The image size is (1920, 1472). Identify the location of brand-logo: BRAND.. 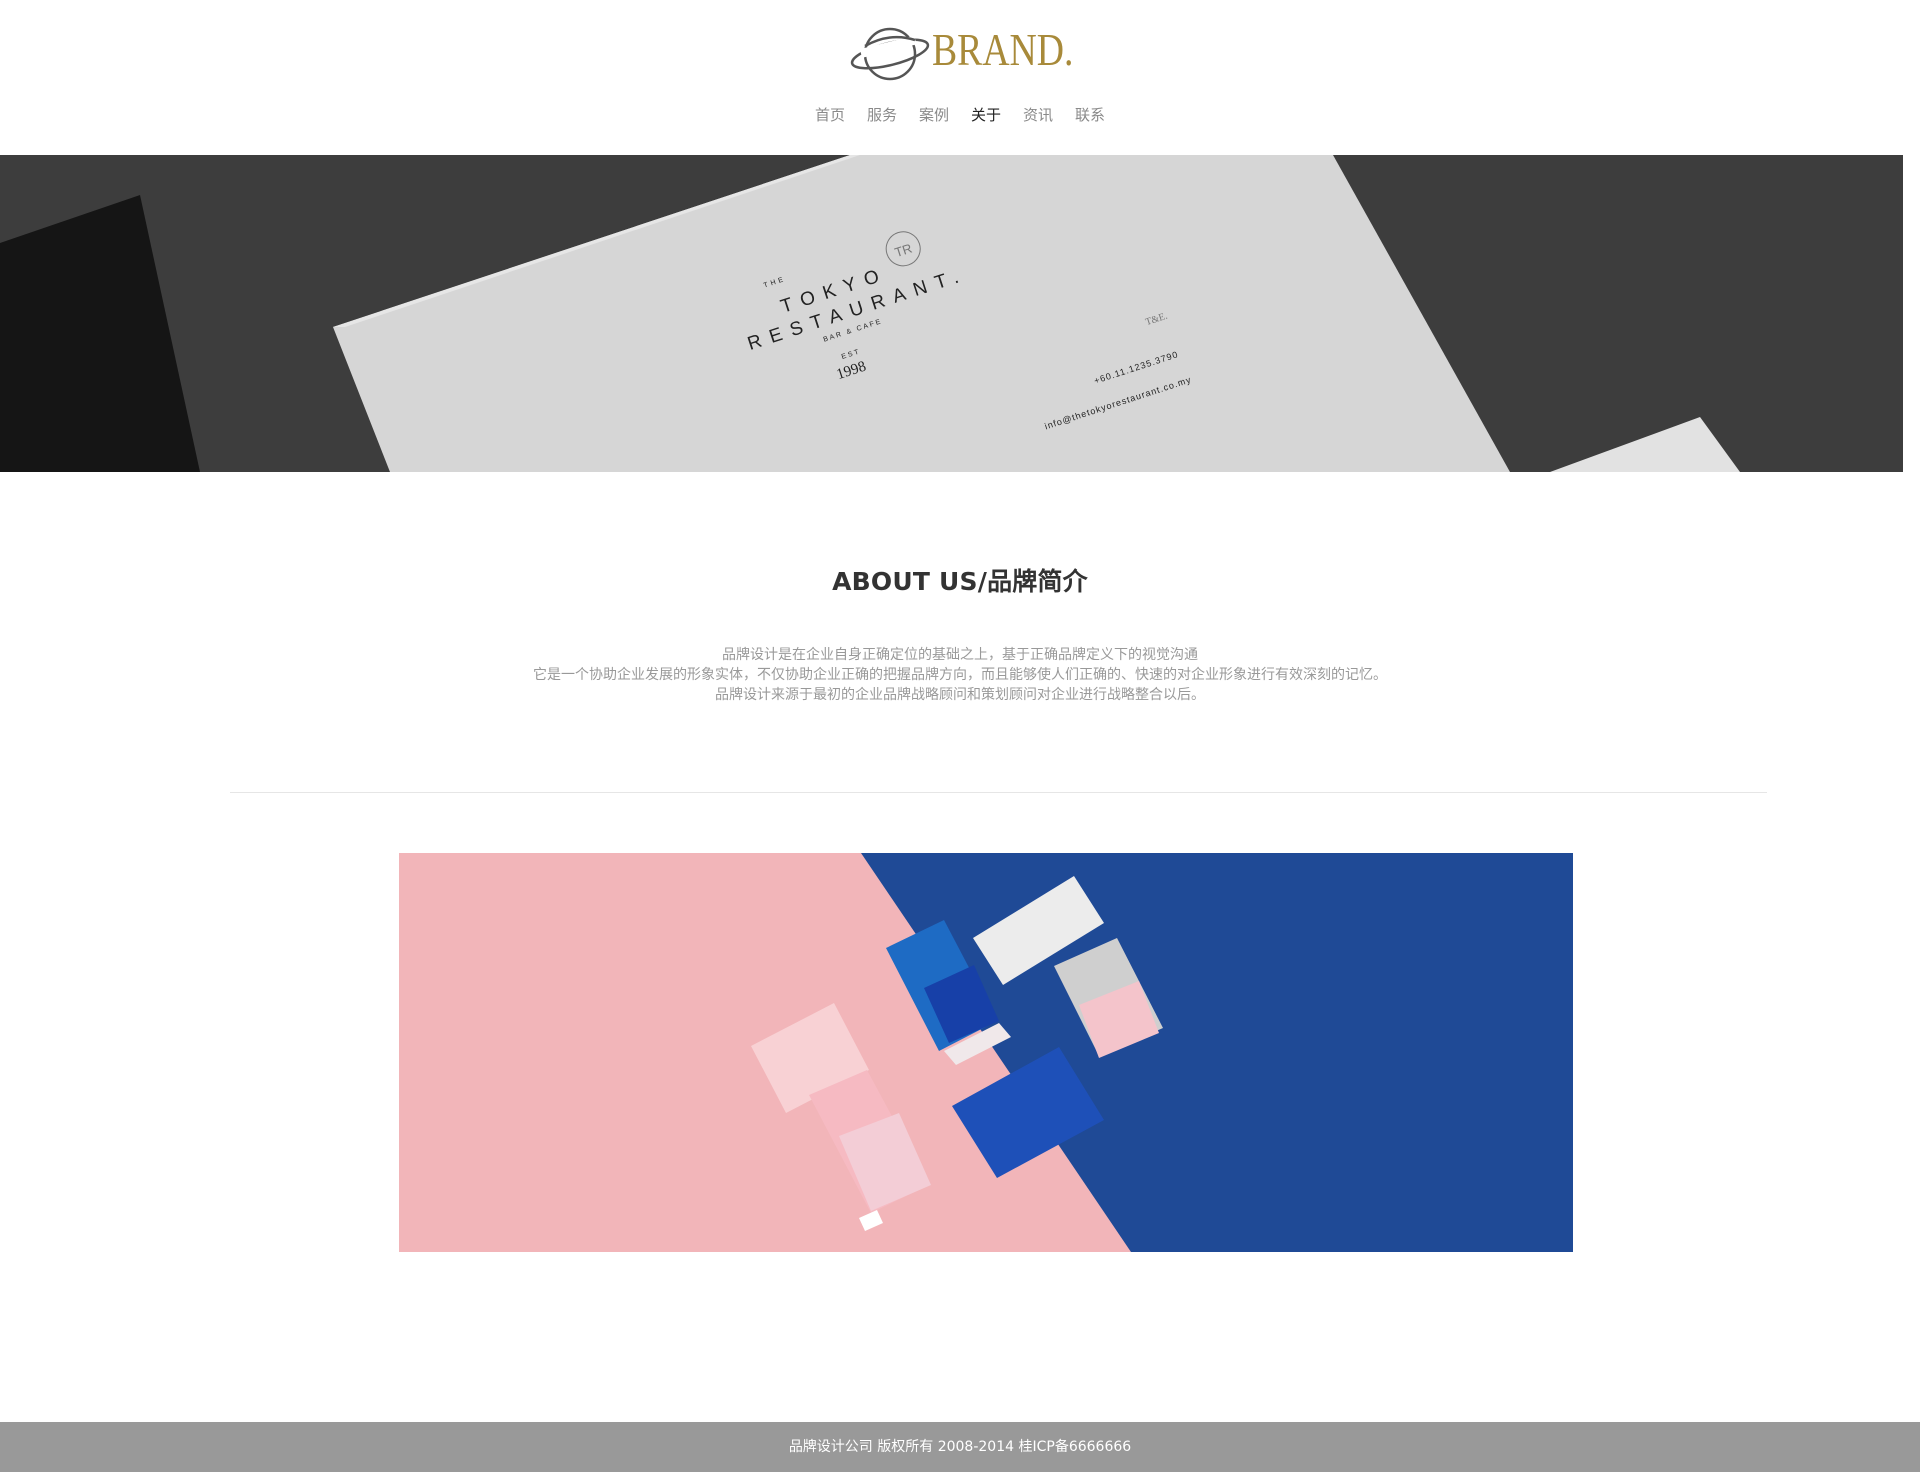
(968, 53).